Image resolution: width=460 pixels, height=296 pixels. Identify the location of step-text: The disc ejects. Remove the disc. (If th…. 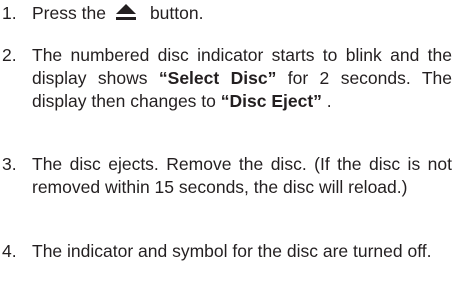
(242, 175).